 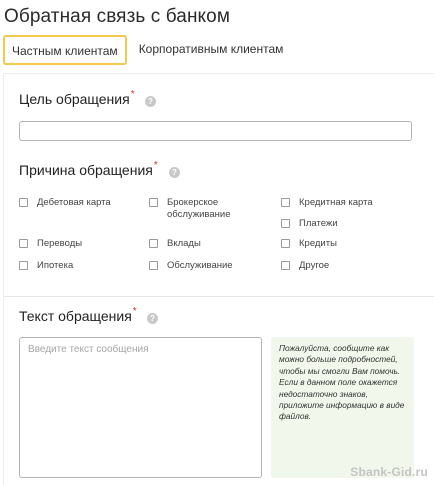 I want to click on reason-option-transfers: Переводы, so click(x=50, y=244).